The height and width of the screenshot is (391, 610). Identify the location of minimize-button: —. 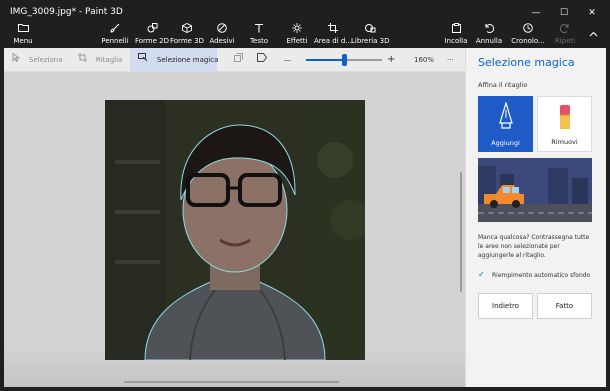
(536, 13).